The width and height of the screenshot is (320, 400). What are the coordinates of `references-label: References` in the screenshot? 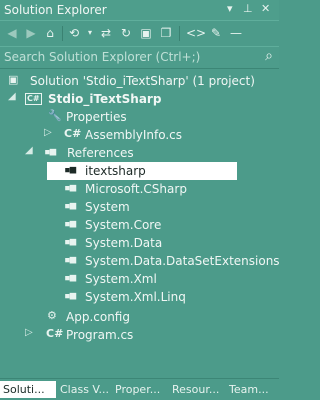 It's located at (100, 153).